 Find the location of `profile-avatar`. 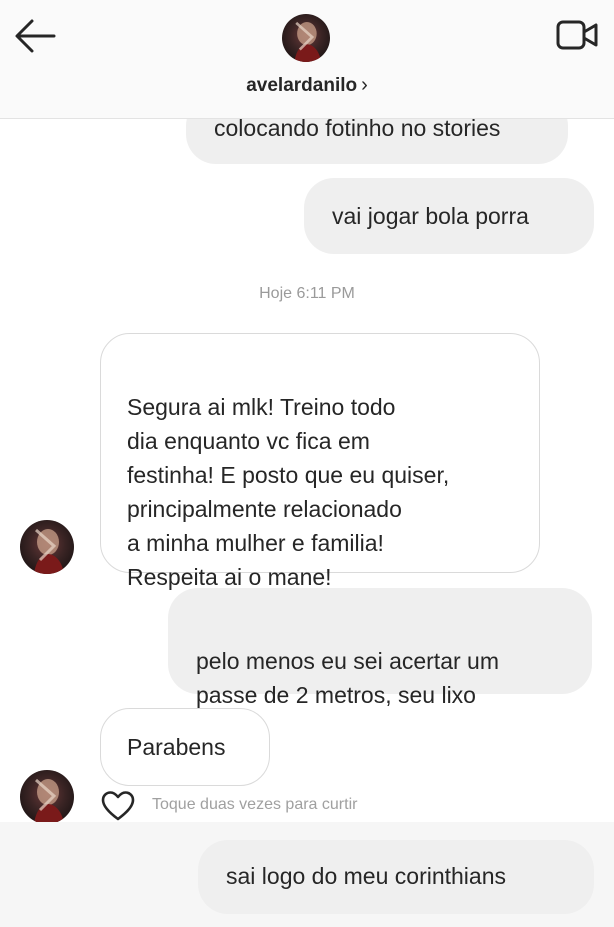

profile-avatar is located at coordinates (306, 38).